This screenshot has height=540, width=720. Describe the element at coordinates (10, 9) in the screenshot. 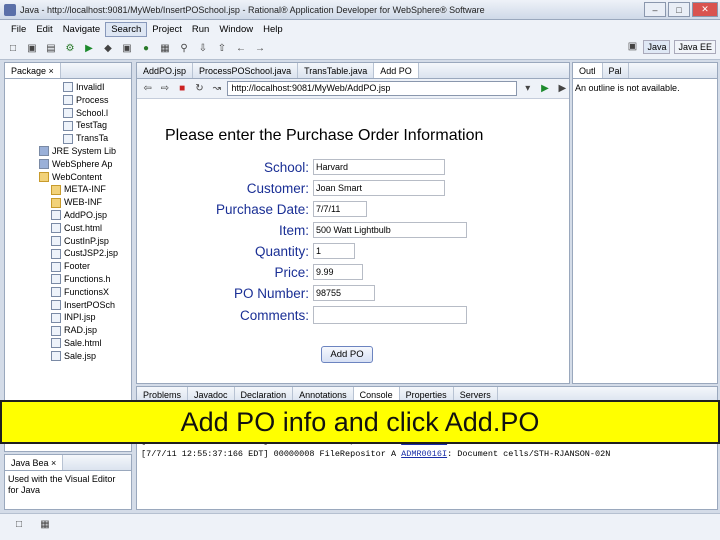

I see `java-app-icon` at that location.